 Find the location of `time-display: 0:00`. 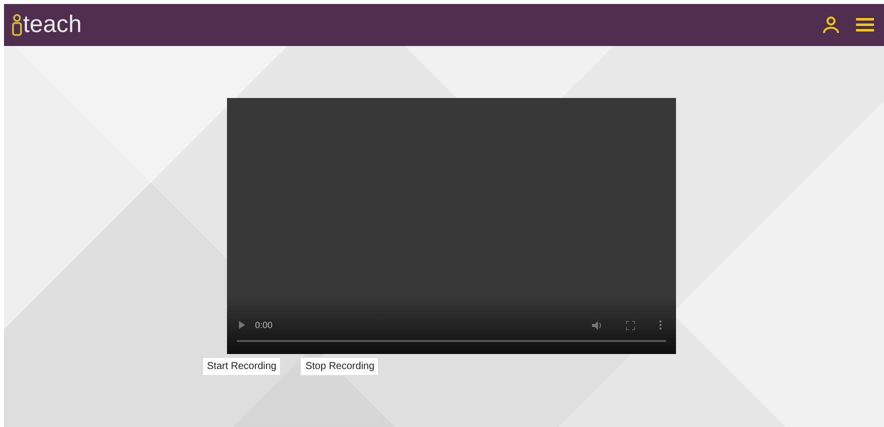

time-display: 0:00 is located at coordinates (264, 325).